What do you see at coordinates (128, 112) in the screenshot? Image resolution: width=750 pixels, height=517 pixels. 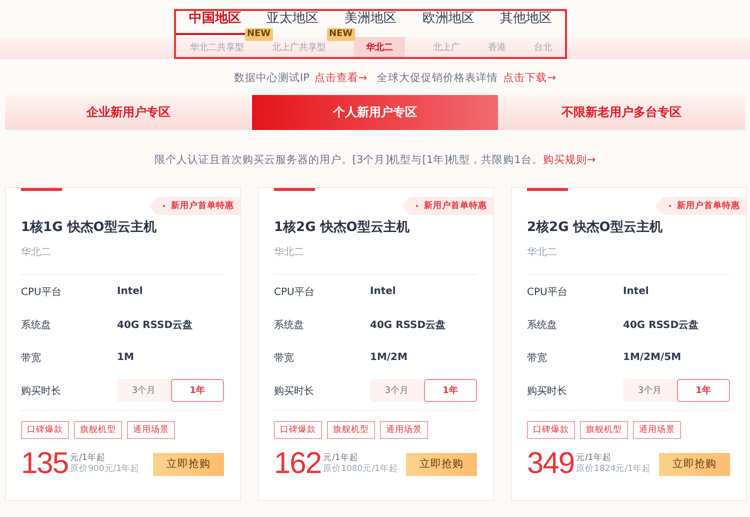 I see `zone-tab: 企业新用户专区` at bounding box center [128, 112].